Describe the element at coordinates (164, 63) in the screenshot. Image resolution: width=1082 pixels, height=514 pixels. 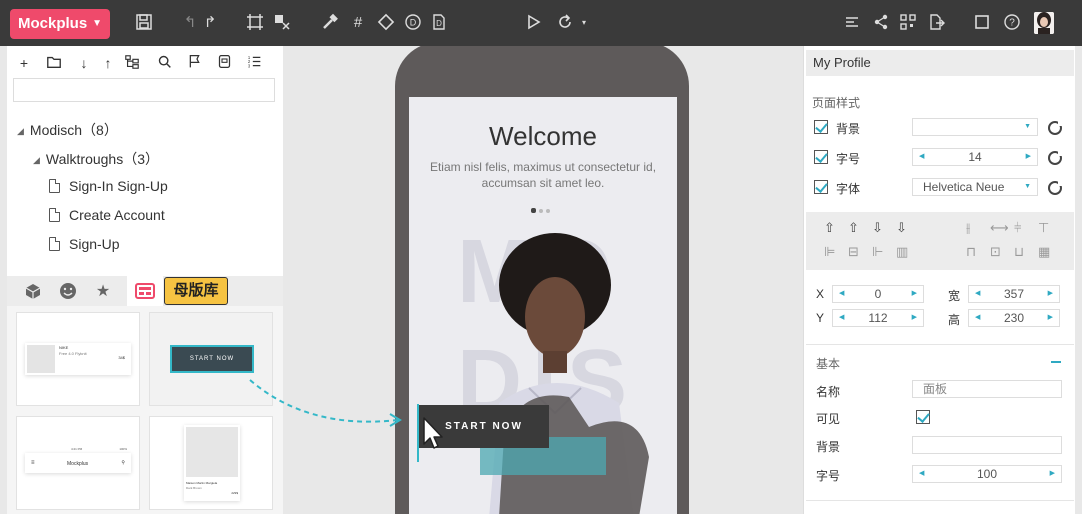
I see `search-icon` at that location.